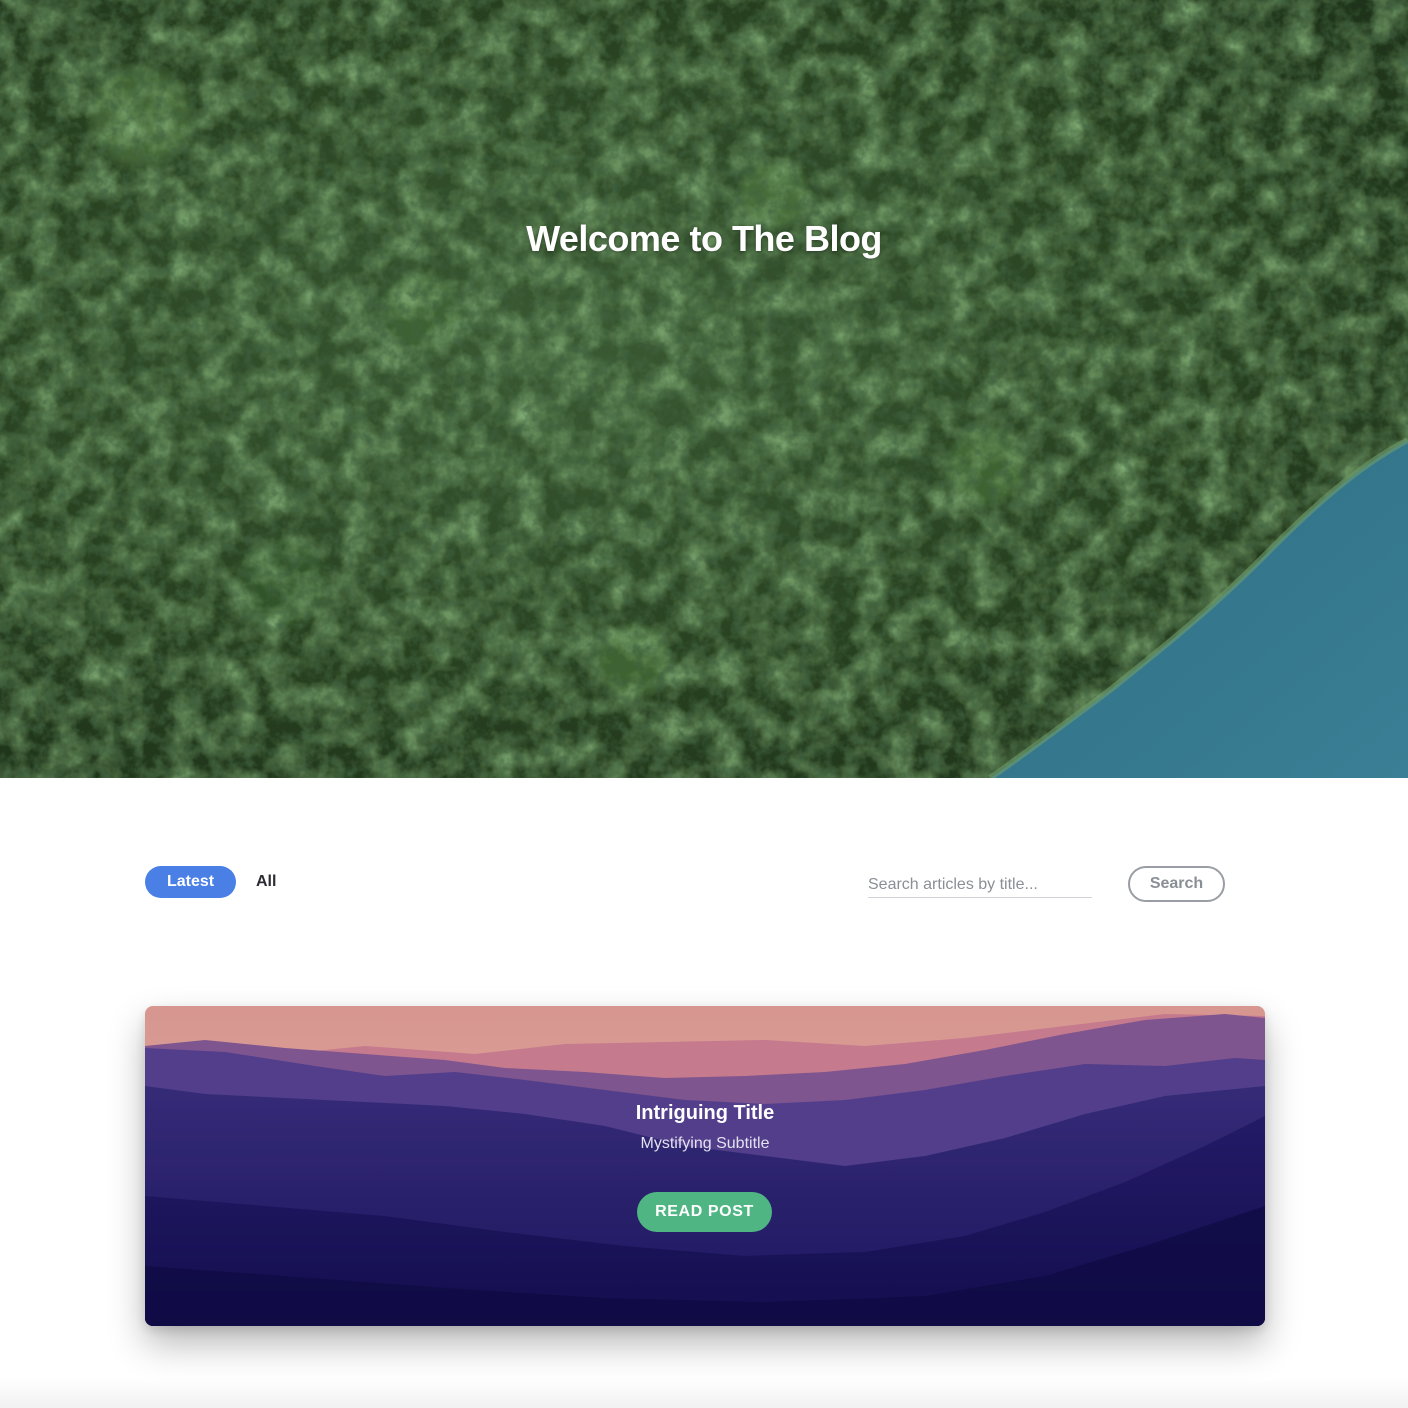  Describe the element at coordinates (1176, 884) in the screenshot. I see `search-button: Search` at that location.